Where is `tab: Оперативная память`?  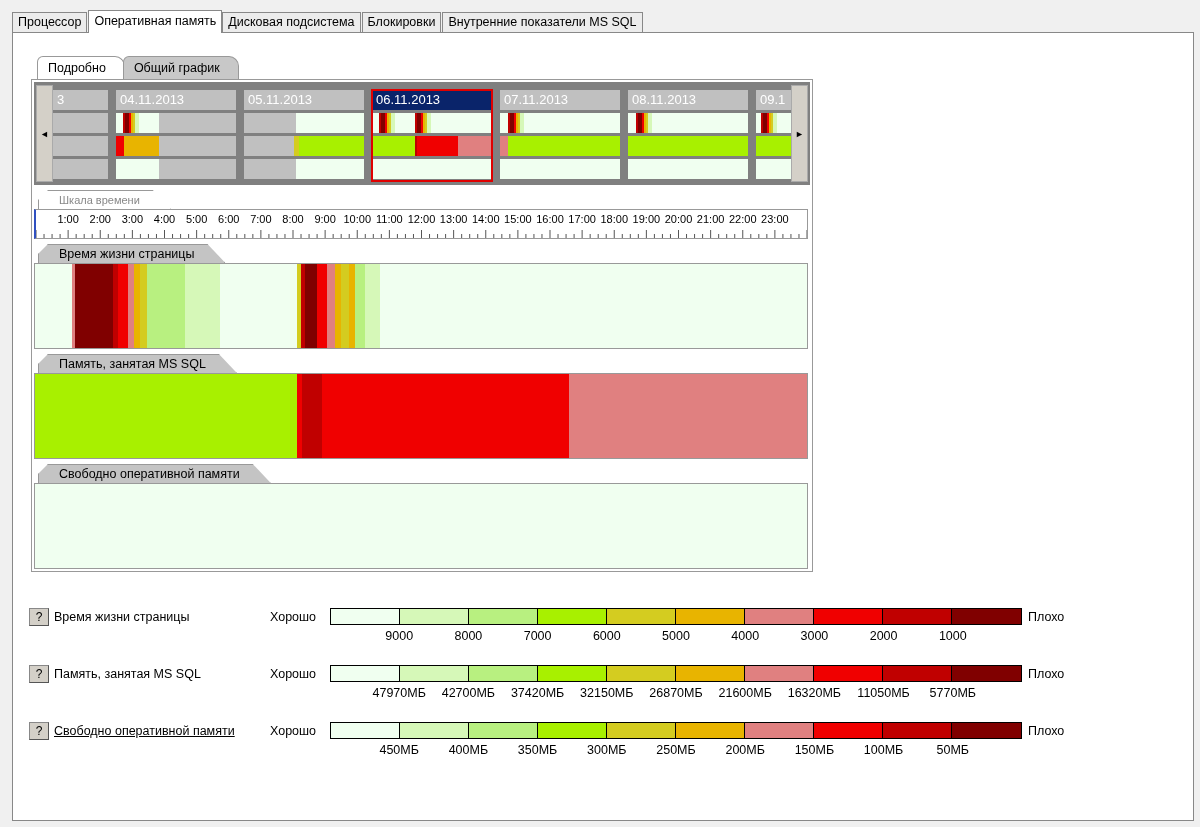 tab: Оперативная память is located at coordinates (155, 21).